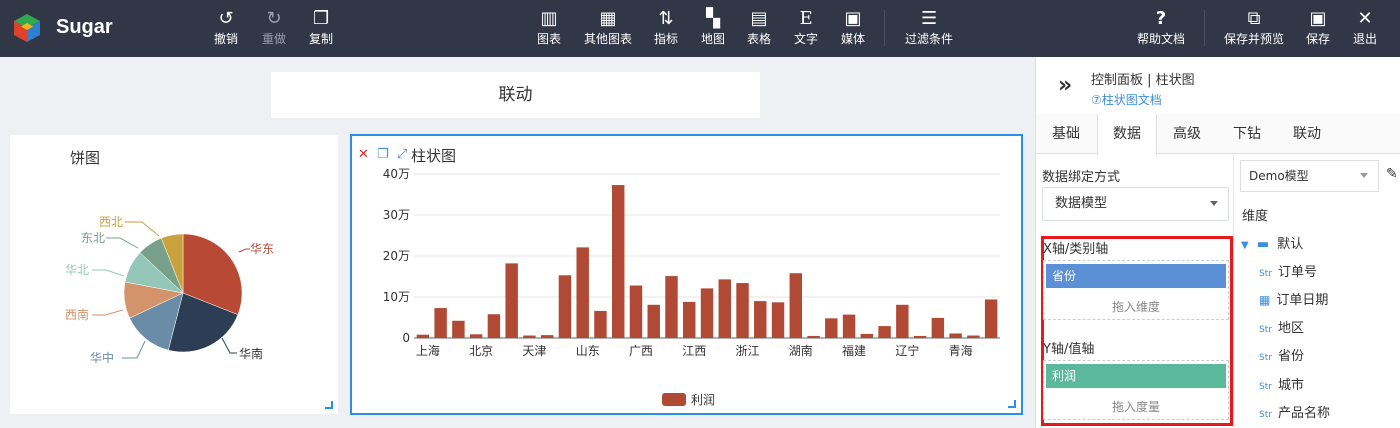 This screenshot has width=1400, height=428. I want to click on field-item: Str 产品名称, so click(1294, 411).